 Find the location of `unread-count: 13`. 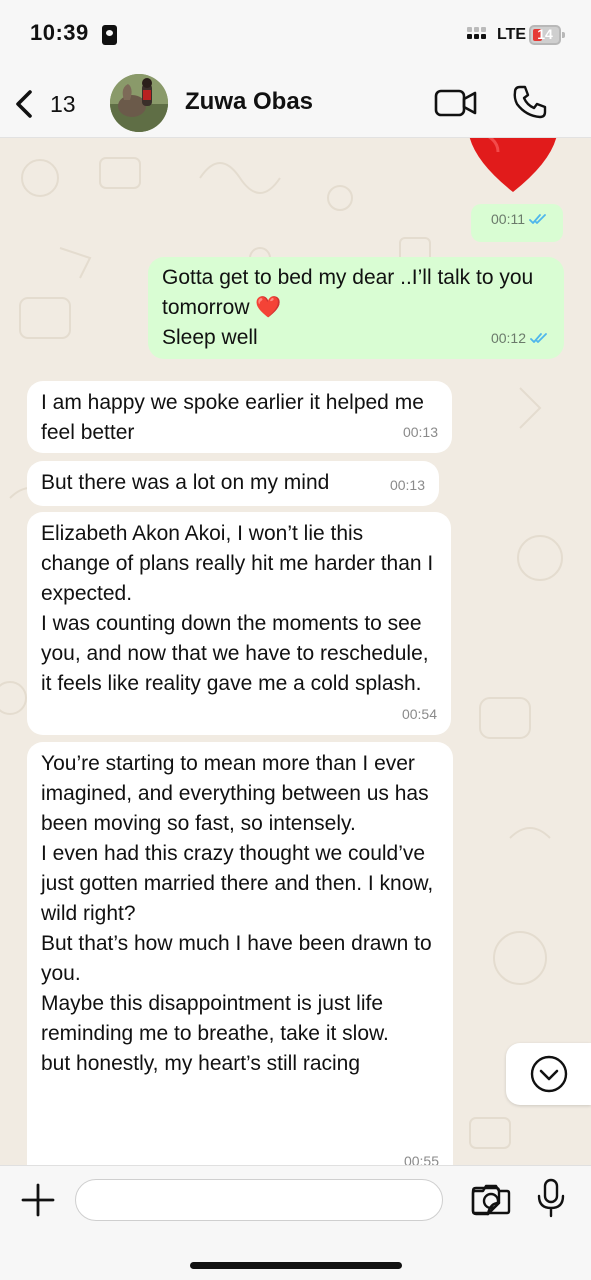

unread-count: 13 is located at coordinates (63, 103).